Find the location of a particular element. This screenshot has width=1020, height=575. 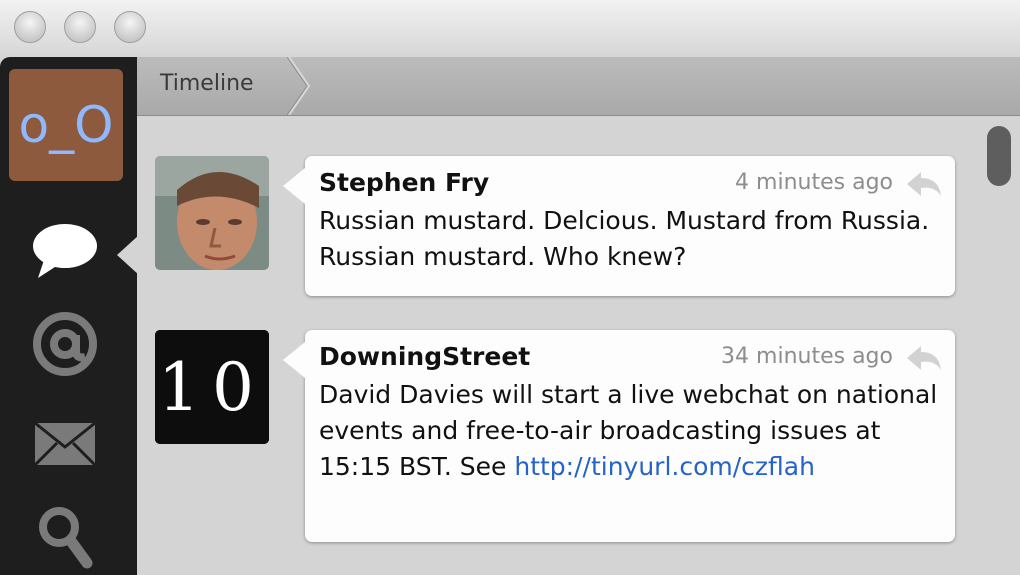

tweet-time: 34 minutes ago is located at coordinates (807, 356).